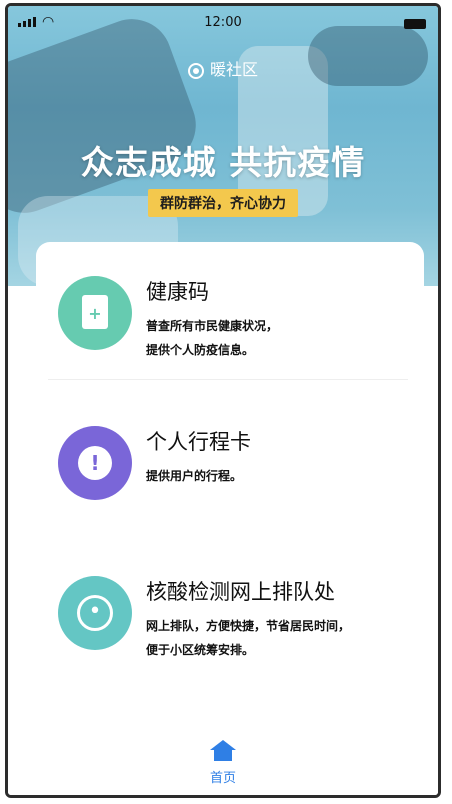 This screenshot has height=804, width=452. I want to click on desc-line: 网上排队，方便快捷，节省居民时间，, so click(248, 626).